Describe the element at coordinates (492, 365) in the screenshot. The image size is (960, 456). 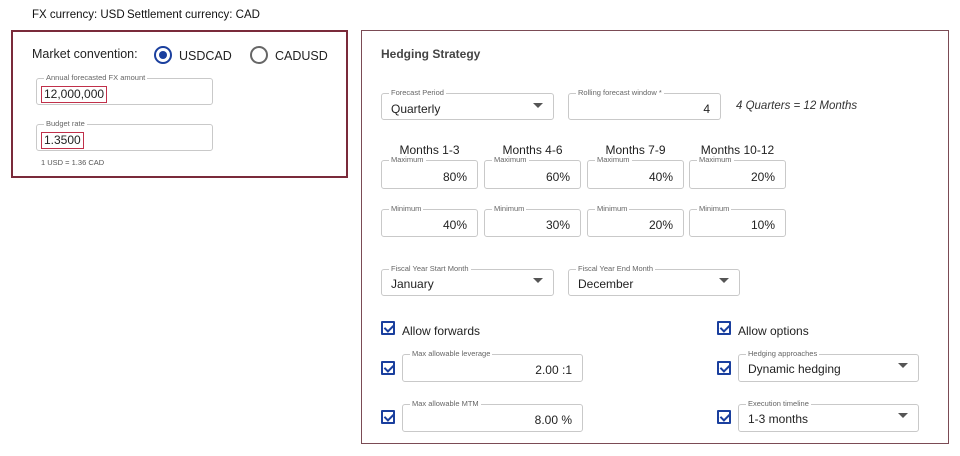
I see `max-leverage-field: Max allowable leverage 2.00 :1` at that location.